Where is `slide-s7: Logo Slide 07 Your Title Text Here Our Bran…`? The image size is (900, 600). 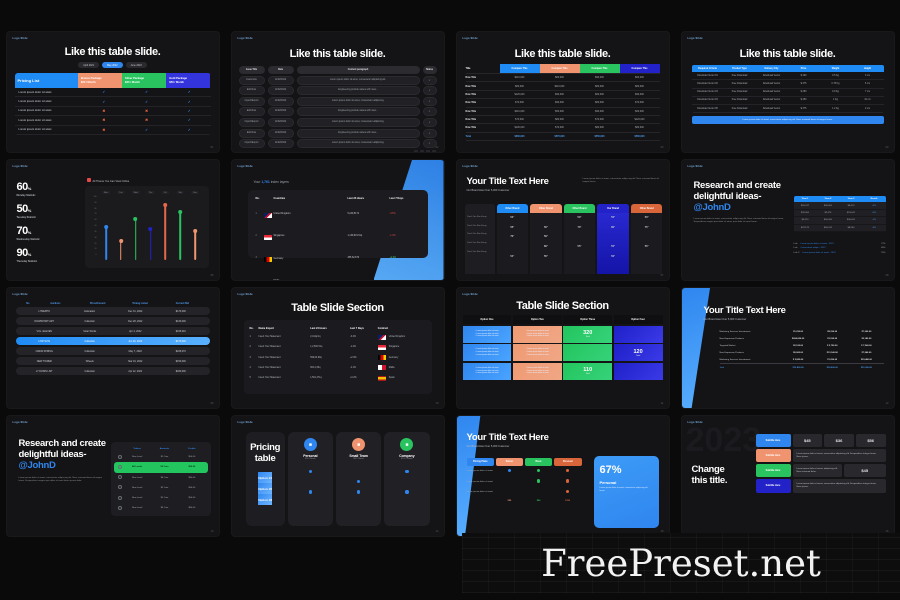
slide-s7: Logo Slide 07 Your Title Text Here Our Bran… is located at coordinates (562, 220).